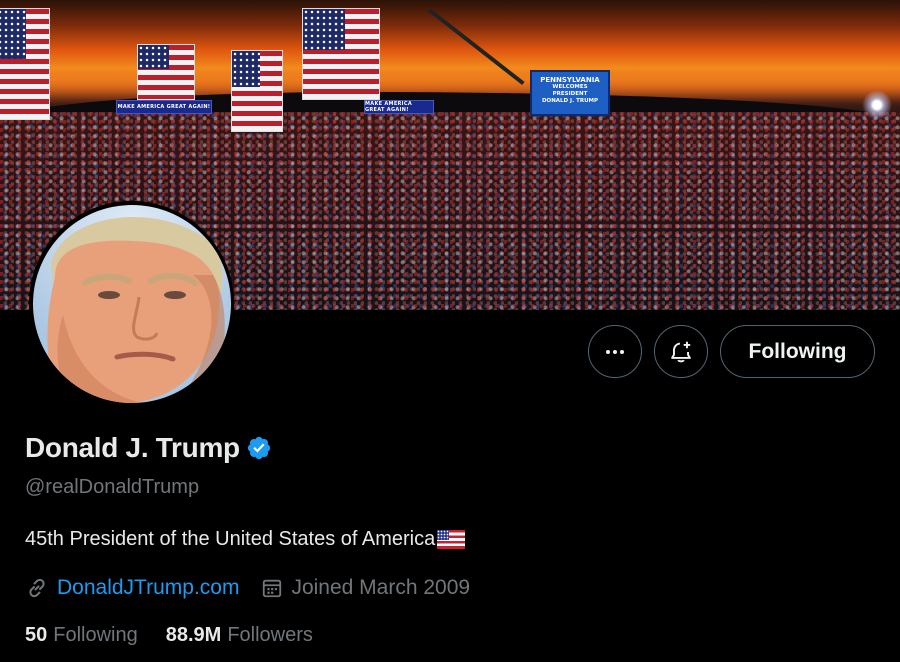  What do you see at coordinates (570, 87) in the screenshot?
I see `screen-line: WELCOMES` at bounding box center [570, 87].